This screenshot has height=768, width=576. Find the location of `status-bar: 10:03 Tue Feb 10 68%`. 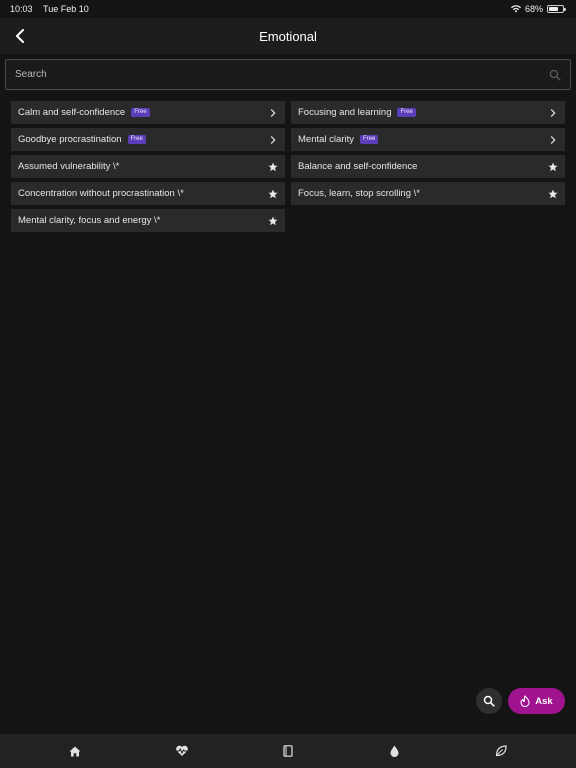

status-bar: 10:03 Tue Feb 10 68% is located at coordinates (288, 9).